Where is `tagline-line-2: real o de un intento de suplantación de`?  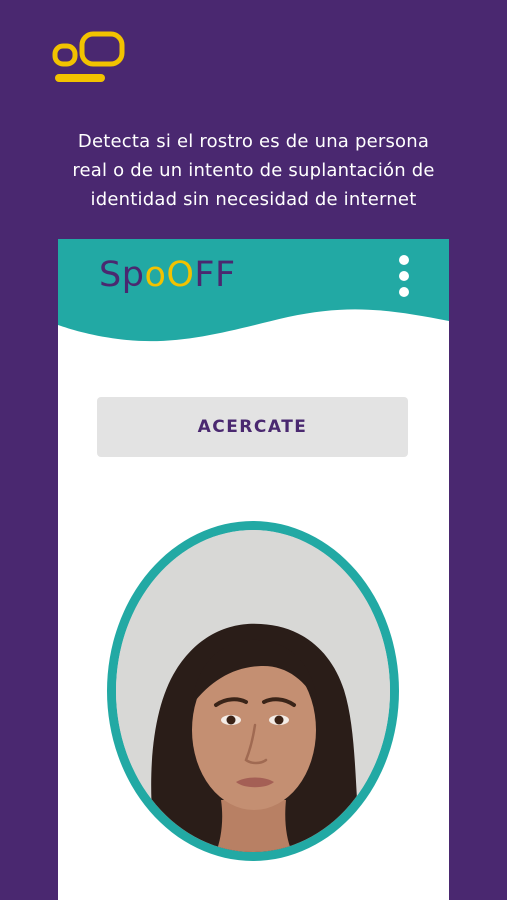 tagline-line-2: real o de un intento de suplantación de is located at coordinates (253, 170).